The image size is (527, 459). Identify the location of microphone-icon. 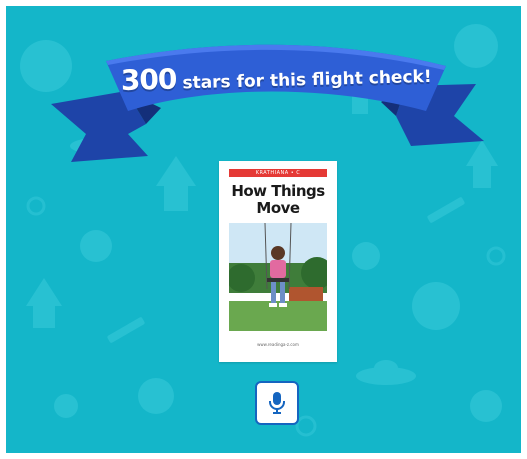
(277, 403).